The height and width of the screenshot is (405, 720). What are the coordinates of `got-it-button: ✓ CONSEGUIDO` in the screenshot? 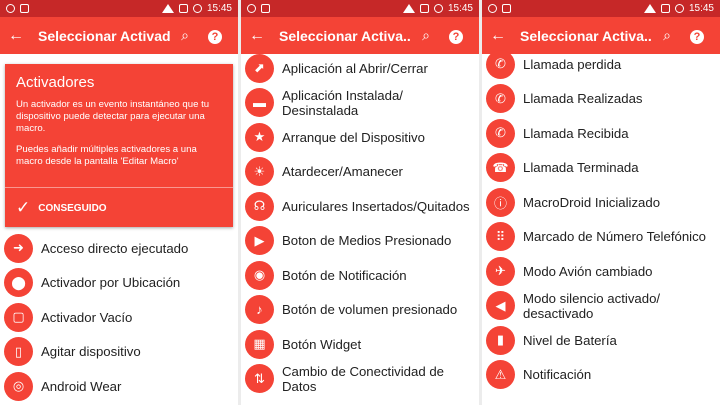 It's located at (61, 208).